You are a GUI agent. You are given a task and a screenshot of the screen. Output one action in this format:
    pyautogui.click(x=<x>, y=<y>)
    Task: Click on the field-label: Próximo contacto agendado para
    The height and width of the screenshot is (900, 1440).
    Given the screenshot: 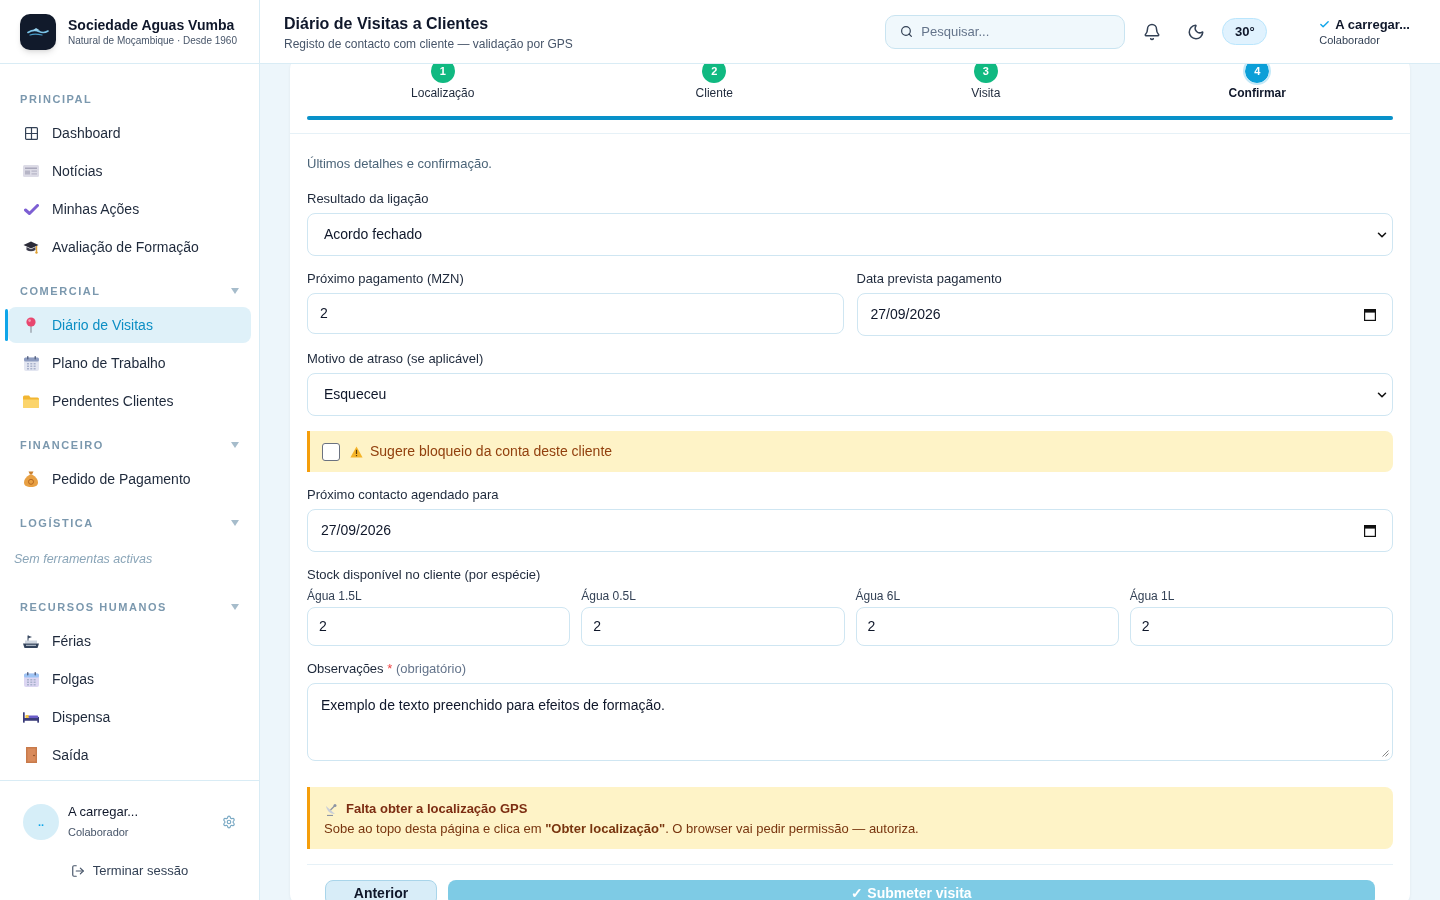 What is the action you would take?
    pyautogui.click(x=403, y=495)
    